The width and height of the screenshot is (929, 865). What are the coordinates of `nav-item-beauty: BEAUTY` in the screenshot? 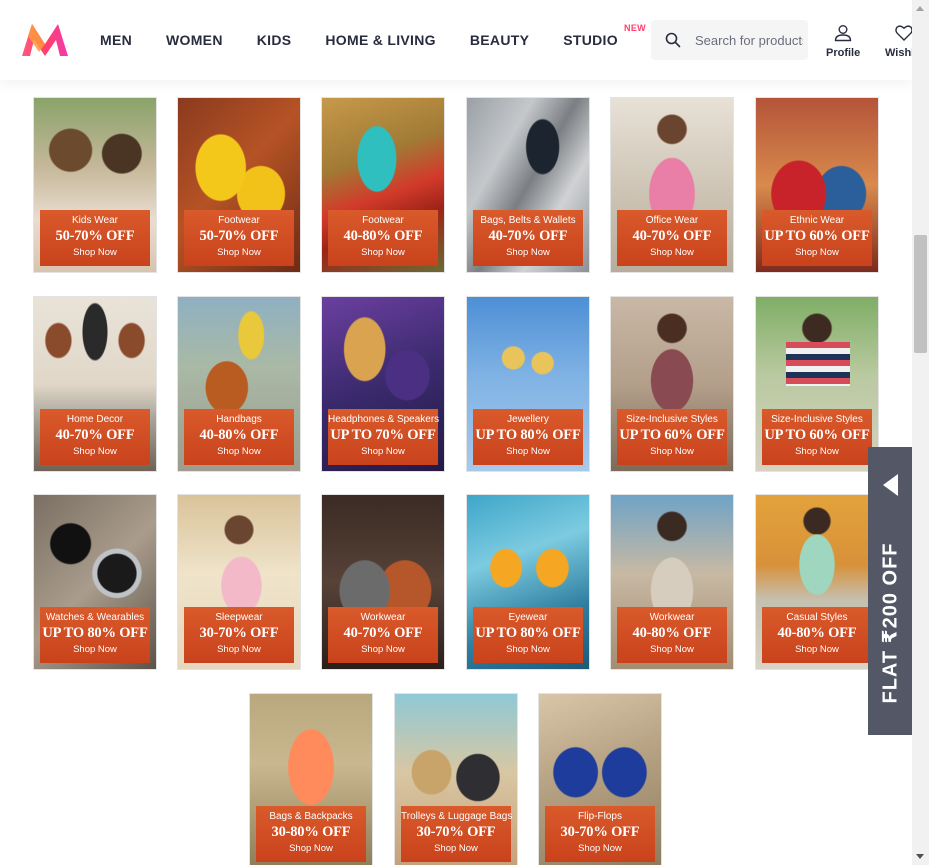 It's located at (499, 40).